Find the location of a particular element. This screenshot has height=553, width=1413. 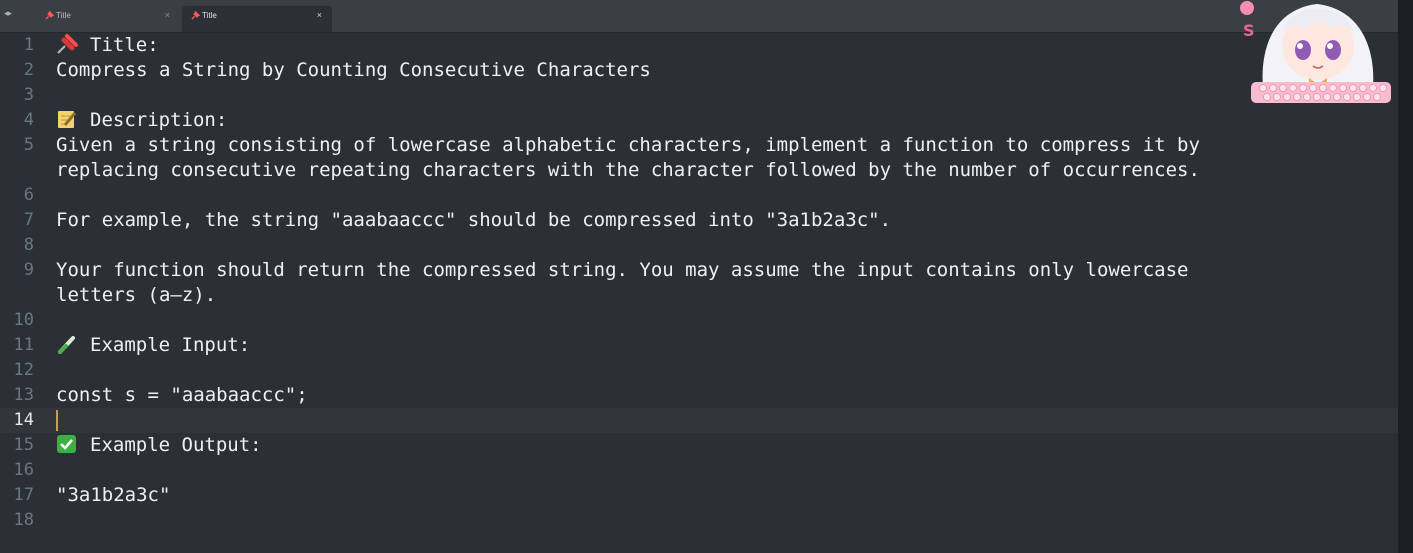

line-text: const s = "aaabaaccc"; is located at coordinates (182, 395).